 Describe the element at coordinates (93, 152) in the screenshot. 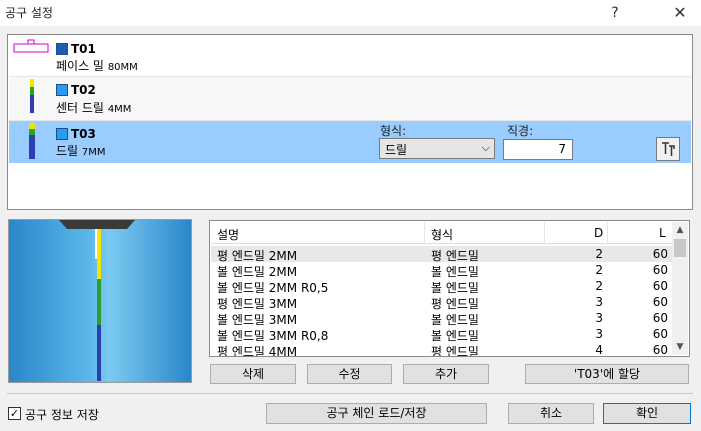

I see `tool-description-size: 7MM` at that location.